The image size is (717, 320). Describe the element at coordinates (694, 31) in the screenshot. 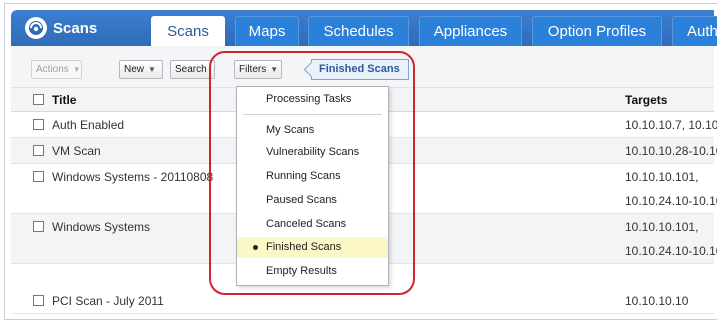

I see `tab-auth: Auth` at that location.